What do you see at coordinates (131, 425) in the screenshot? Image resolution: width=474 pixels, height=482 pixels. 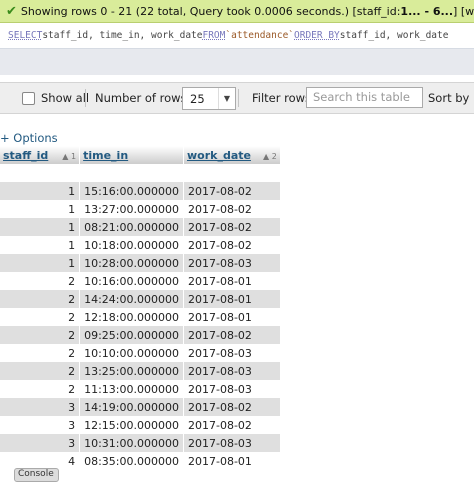 I see `cell-time-in: 12:15:00.000000` at bounding box center [131, 425].